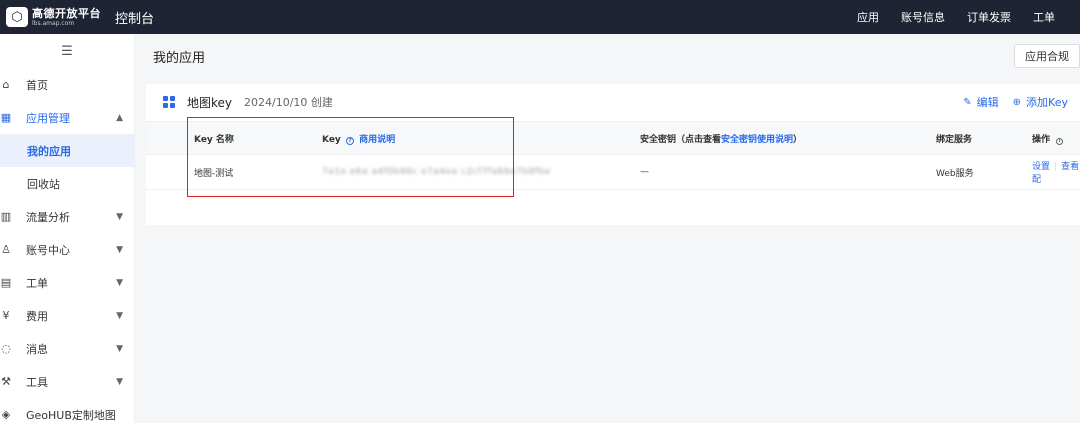 This screenshot has height=423, width=1080. I want to click on hamburger-icon: ☰, so click(67, 51).